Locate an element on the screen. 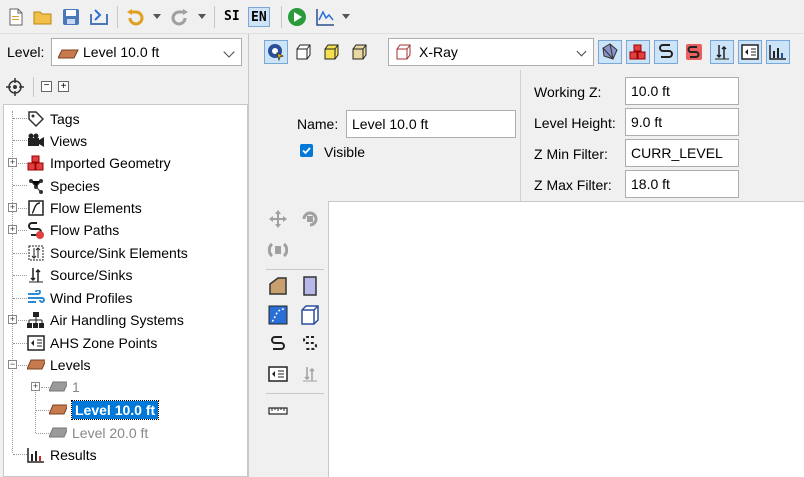 This screenshot has width=804, height=477. z-max-filter-field: 18.0 ft is located at coordinates (682, 184).